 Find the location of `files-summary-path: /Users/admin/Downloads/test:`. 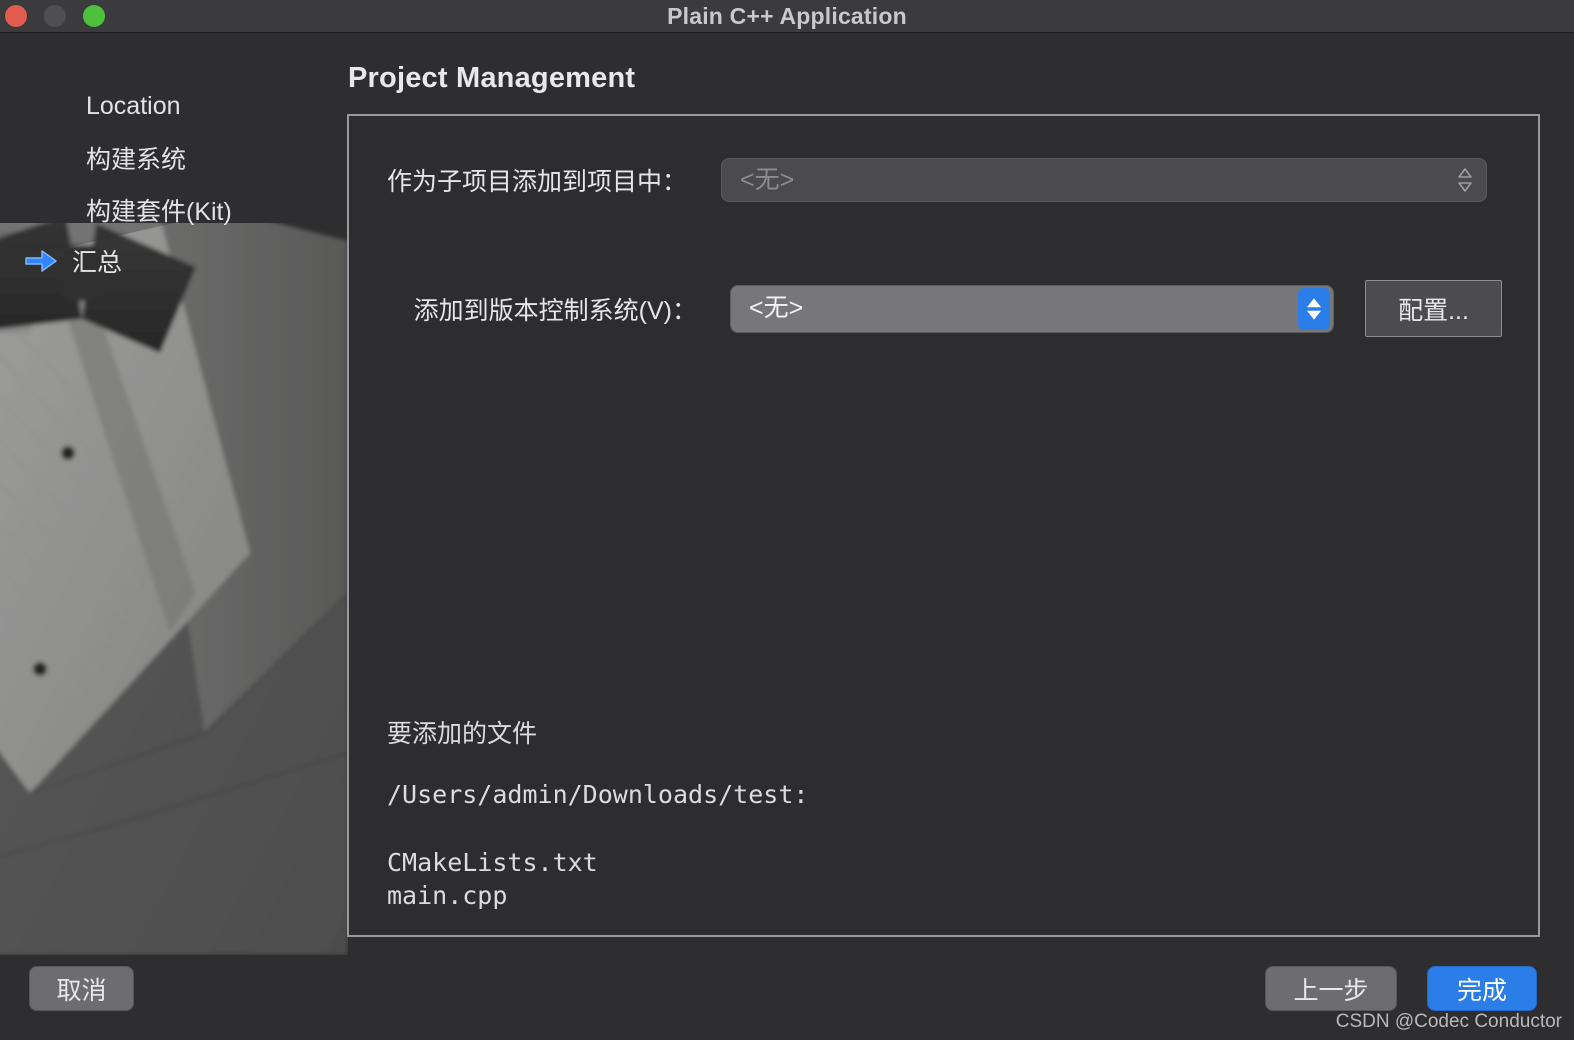

files-summary-path: /Users/admin/Downloads/test: is located at coordinates (598, 794).